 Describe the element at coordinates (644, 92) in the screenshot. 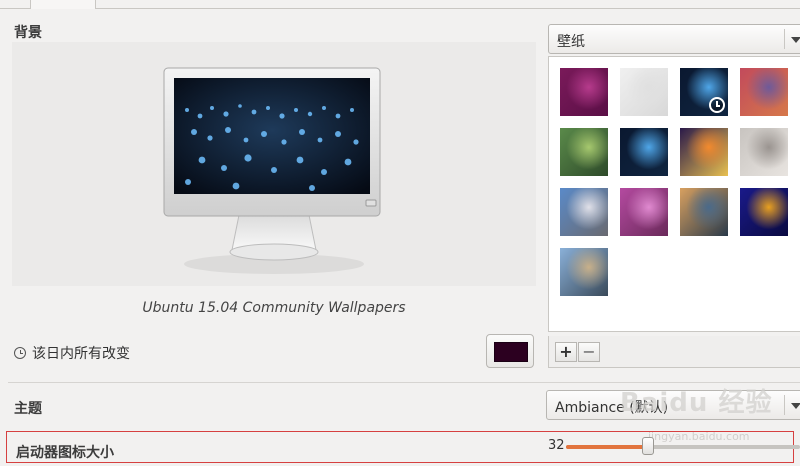

I see `wallpaper-thumb-light-gray` at that location.